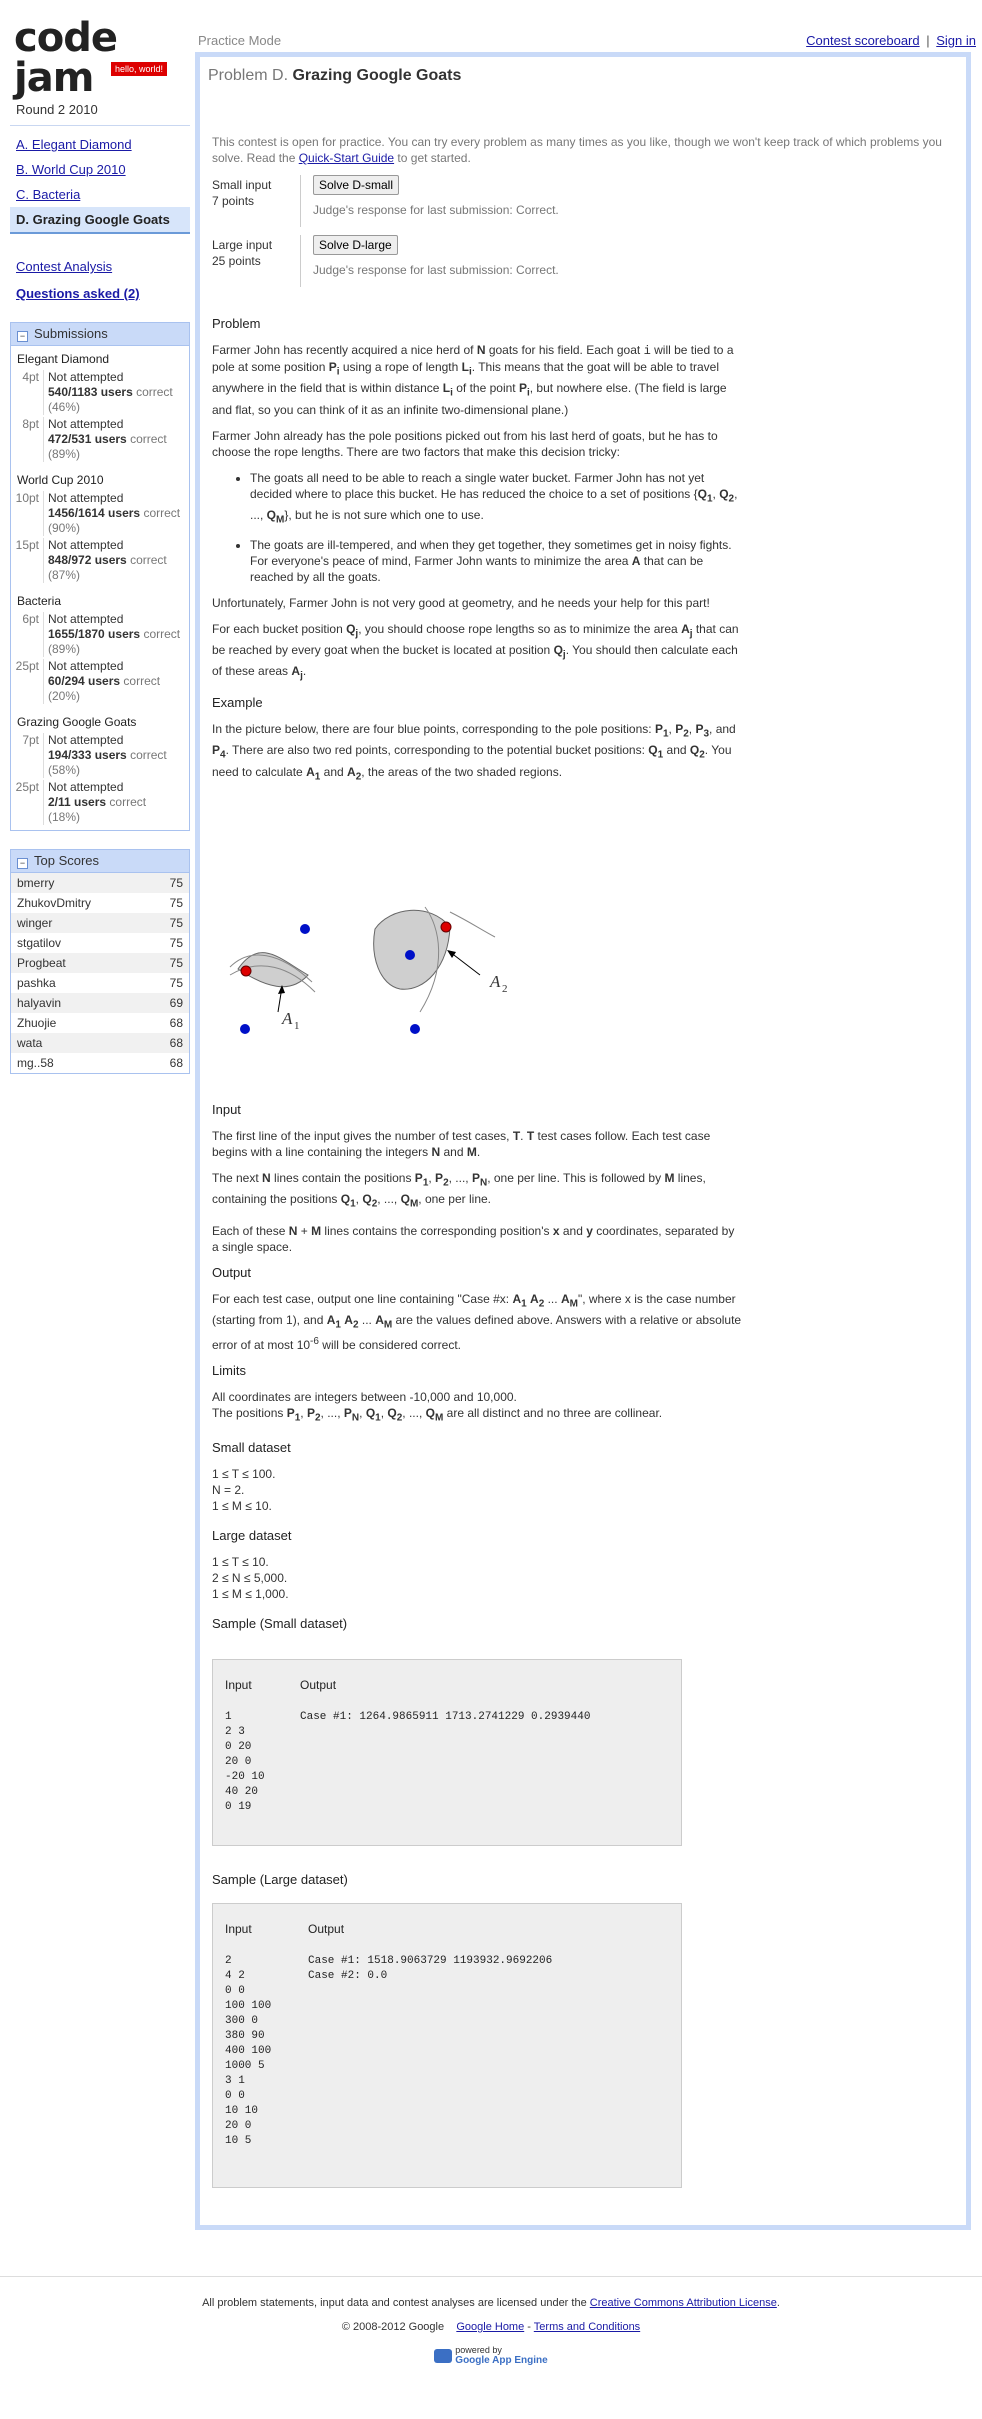 This screenshot has width=982, height=2419. What do you see at coordinates (244, 1489) in the screenshot?
I see `small-dataset-text: 1 ≤ T ≤ 100. N = 2. 1 ≤ M ≤ 10.` at bounding box center [244, 1489].